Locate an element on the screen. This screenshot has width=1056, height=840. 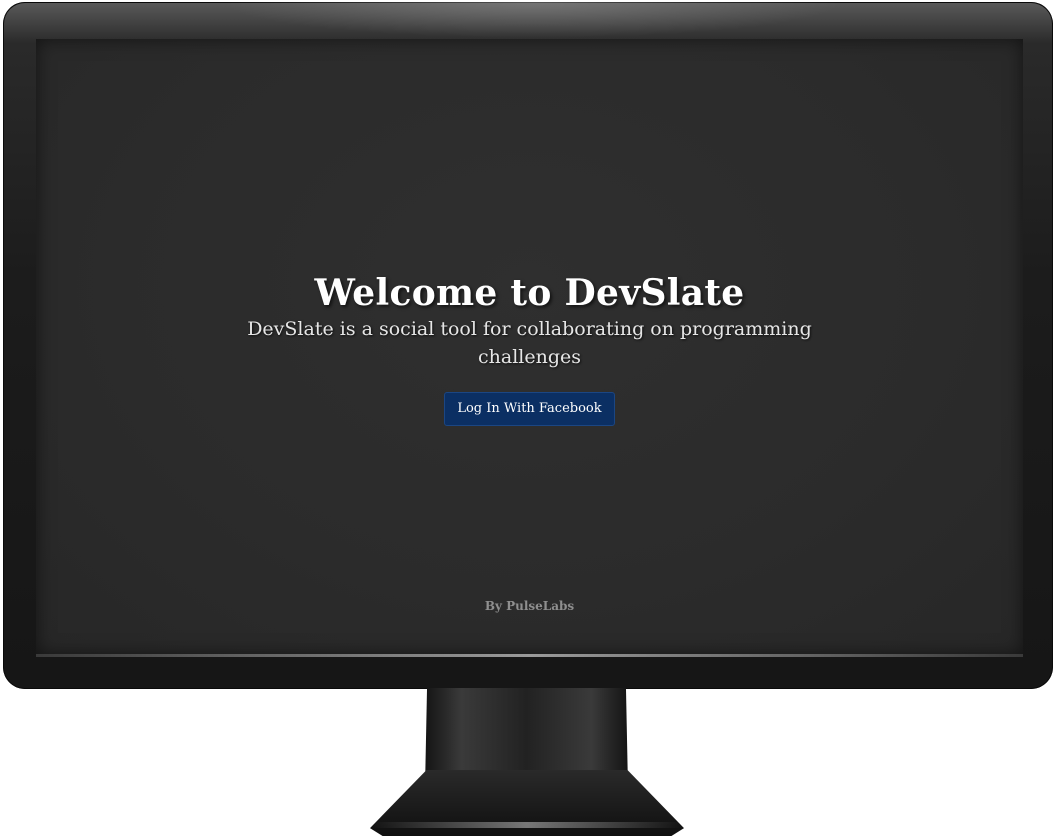
stand-base-highlight is located at coordinates (527, 825).